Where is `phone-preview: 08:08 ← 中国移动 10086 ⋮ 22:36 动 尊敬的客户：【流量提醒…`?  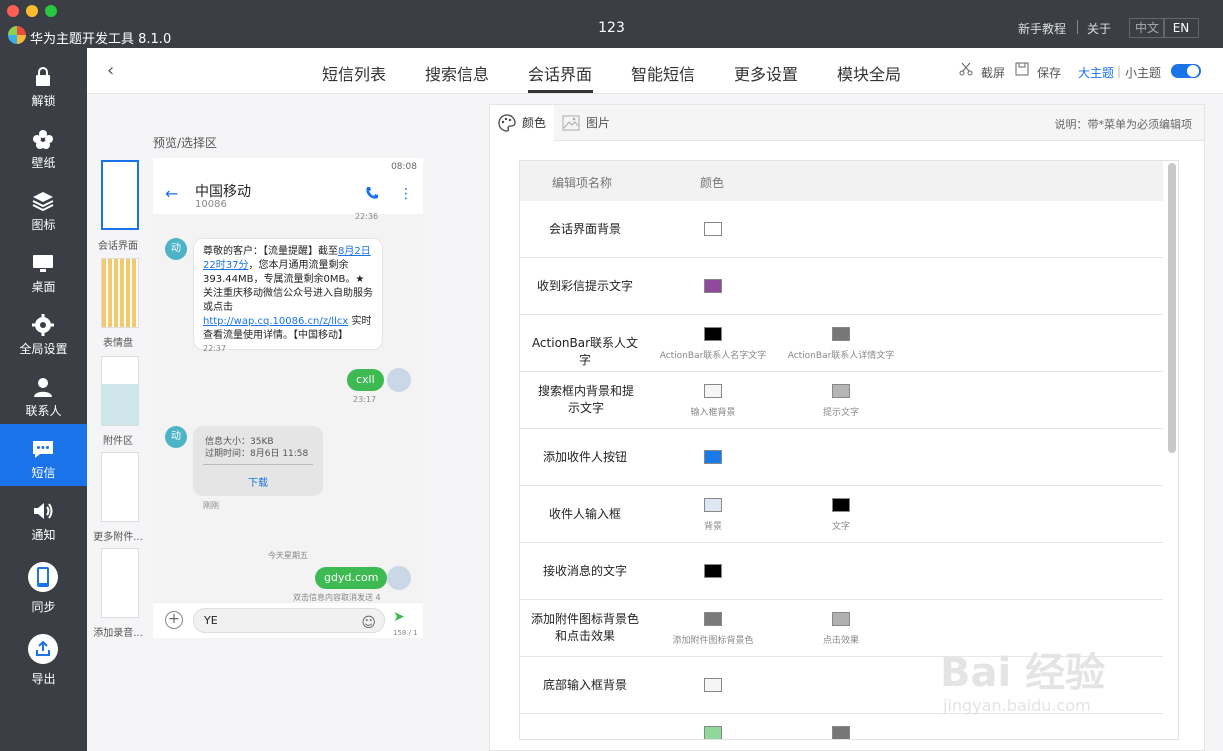
phone-preview: 08:08 ← 中国移动 10086 ⋮ 22:36 动 尊敬的客户：【流量提醒… is located at coordinates (288, 398).